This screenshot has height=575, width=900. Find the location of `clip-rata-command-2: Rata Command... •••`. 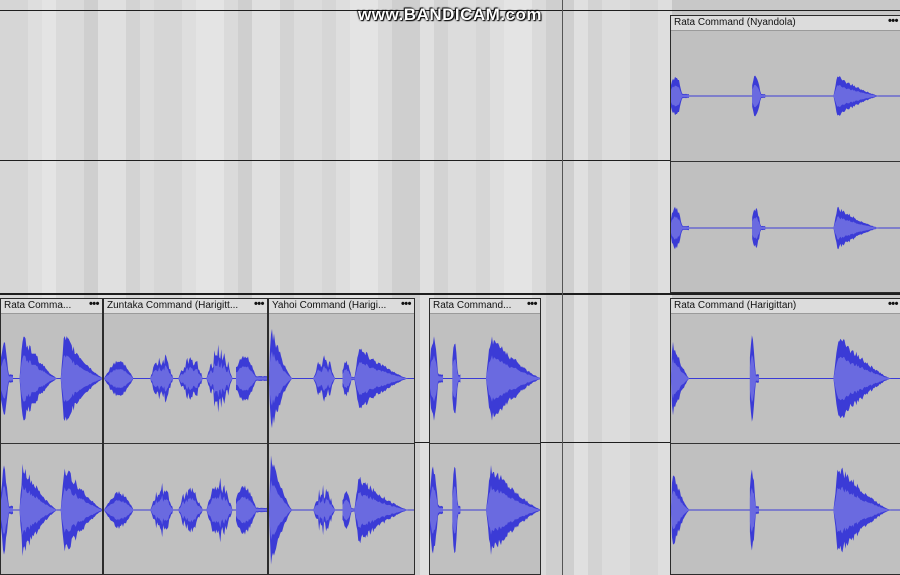

clip-rata-command-2: Rata Command... ••• is located at coordinates (485, 436).